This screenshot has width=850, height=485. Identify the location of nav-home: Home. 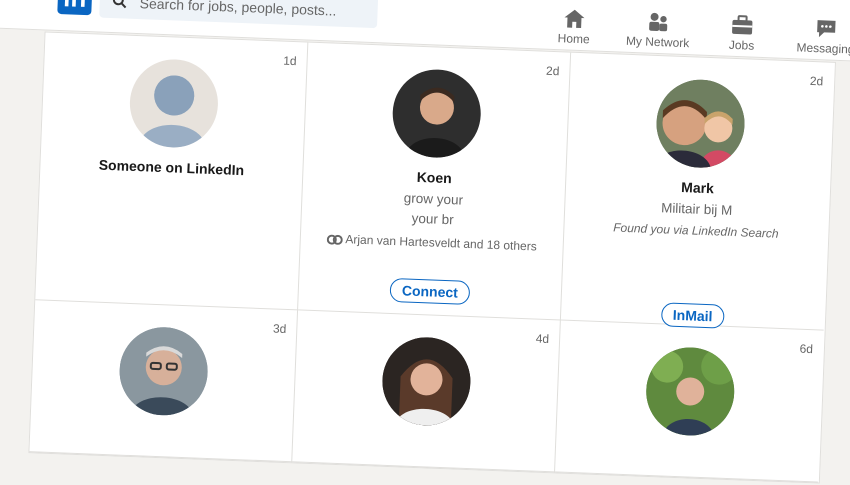
(573, 26).